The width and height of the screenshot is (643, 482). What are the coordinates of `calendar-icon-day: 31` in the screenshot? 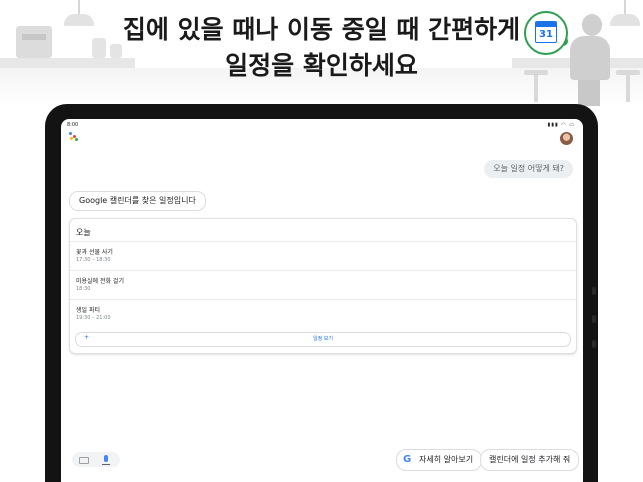 It's located at (546, 34).